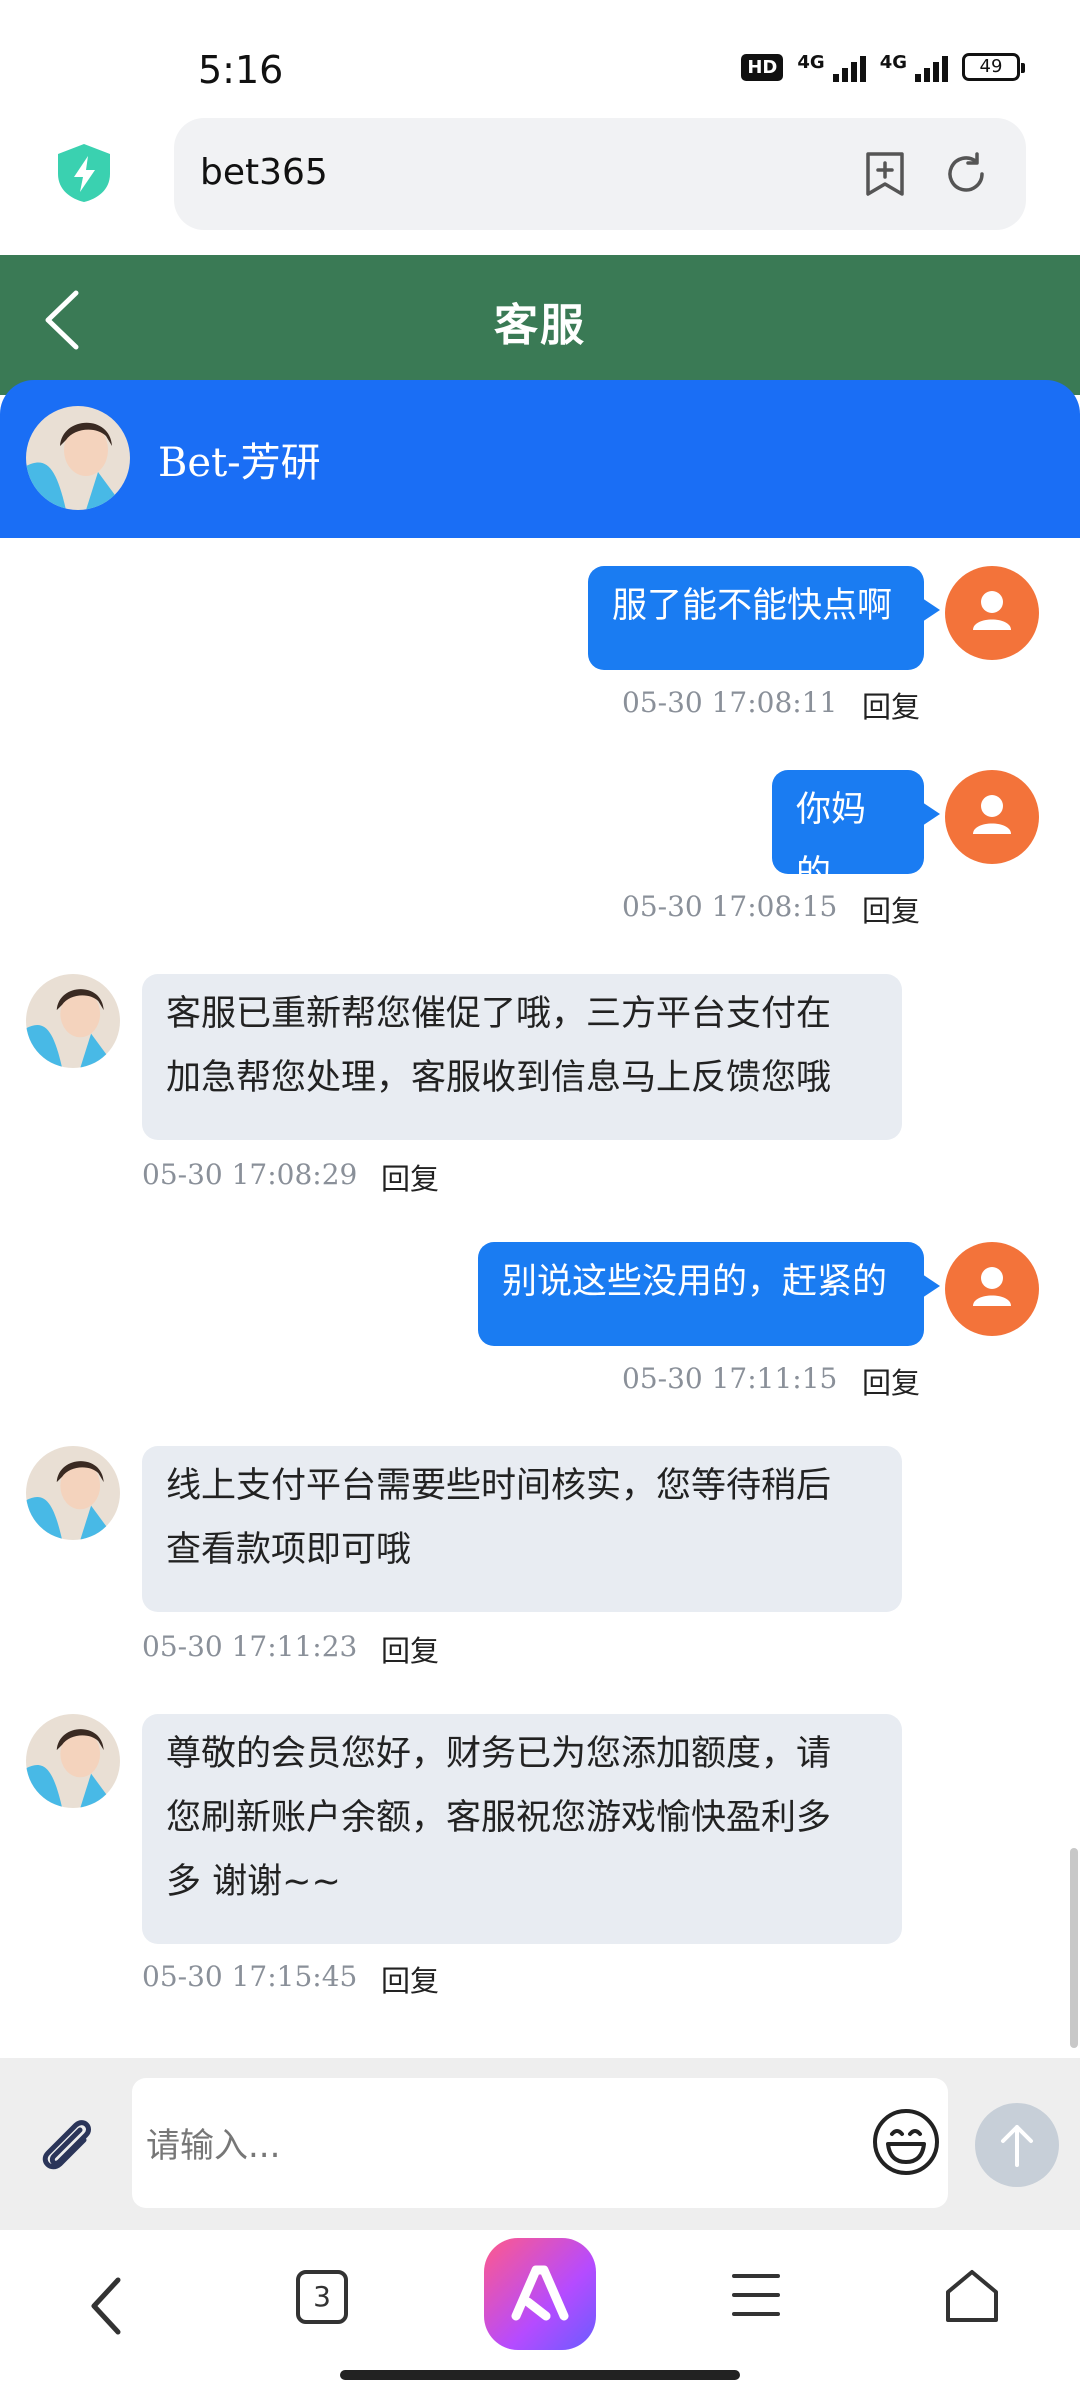  I want to click on message-line: 查看款项即可哦, so click(289, 1550).